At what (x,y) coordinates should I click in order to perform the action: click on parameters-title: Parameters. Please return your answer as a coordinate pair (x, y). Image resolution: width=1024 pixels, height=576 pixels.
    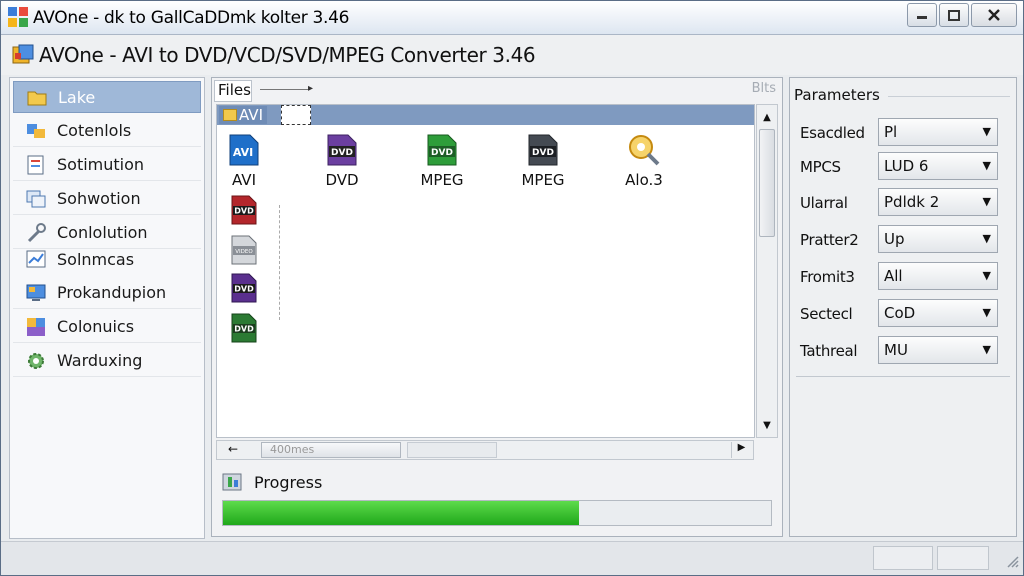
    Looking at the image, I should click on (837, 95).